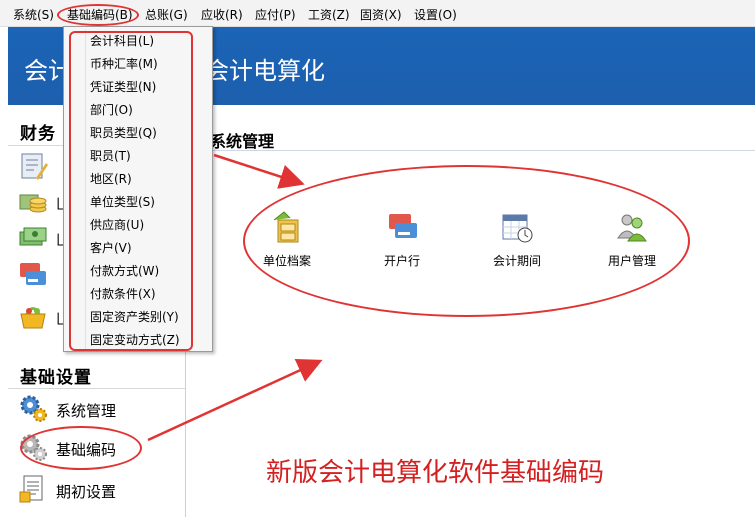 This screenshot has height=517, width=755. I want to click on tool-accounting-period: 会计期间, so click(517, 239).